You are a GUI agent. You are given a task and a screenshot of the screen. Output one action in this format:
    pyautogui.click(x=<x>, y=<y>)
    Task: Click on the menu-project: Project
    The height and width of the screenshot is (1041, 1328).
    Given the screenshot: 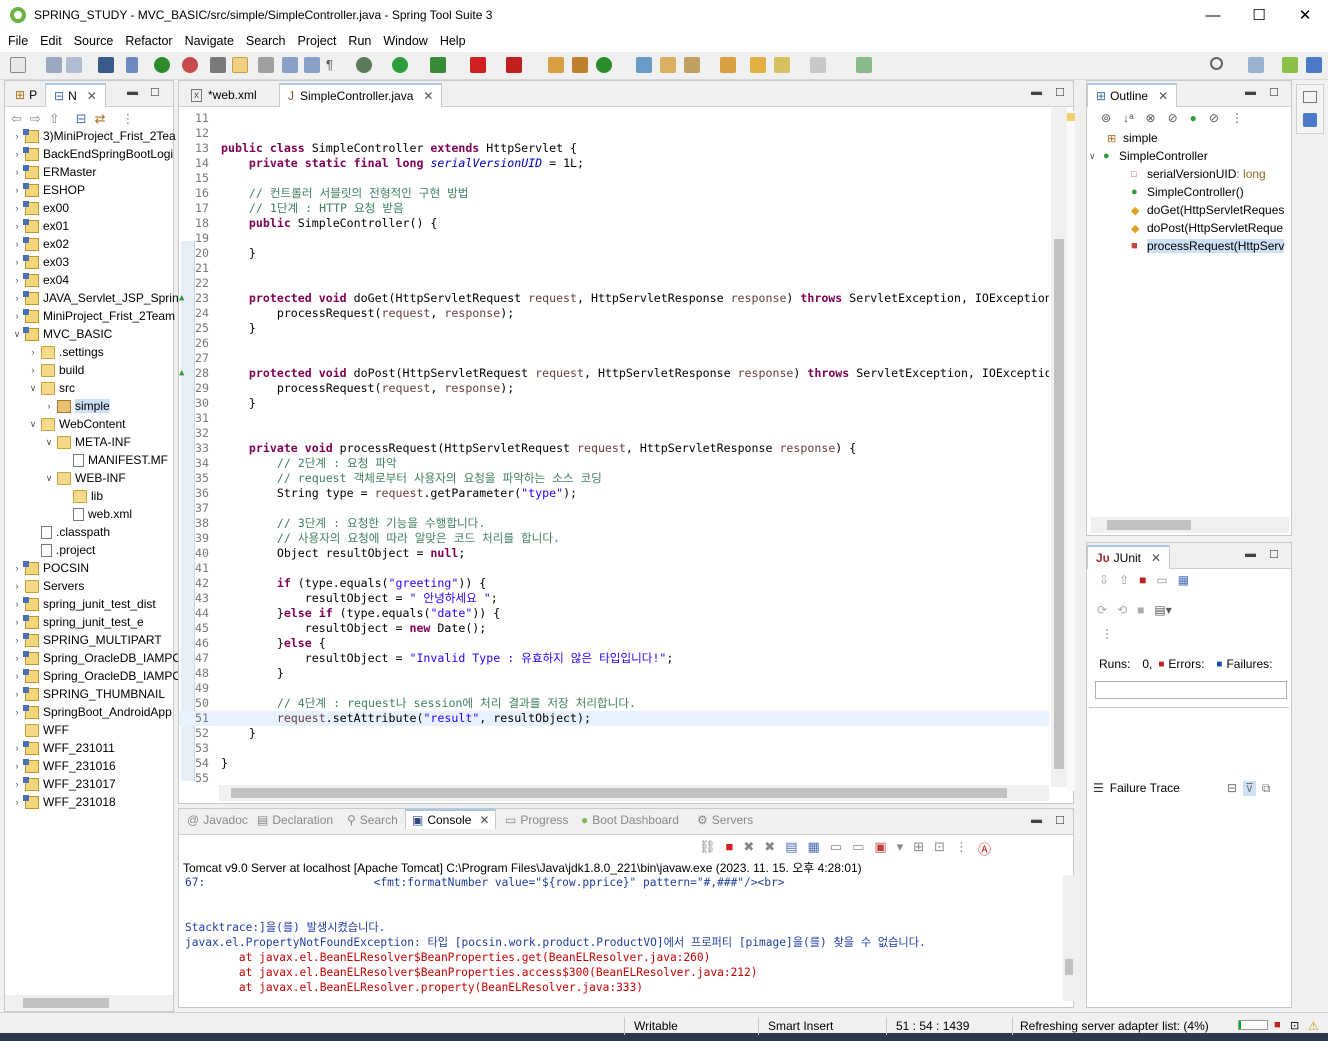 What is the action you would take?
    pyautogui.click(x=317, y=41)
    